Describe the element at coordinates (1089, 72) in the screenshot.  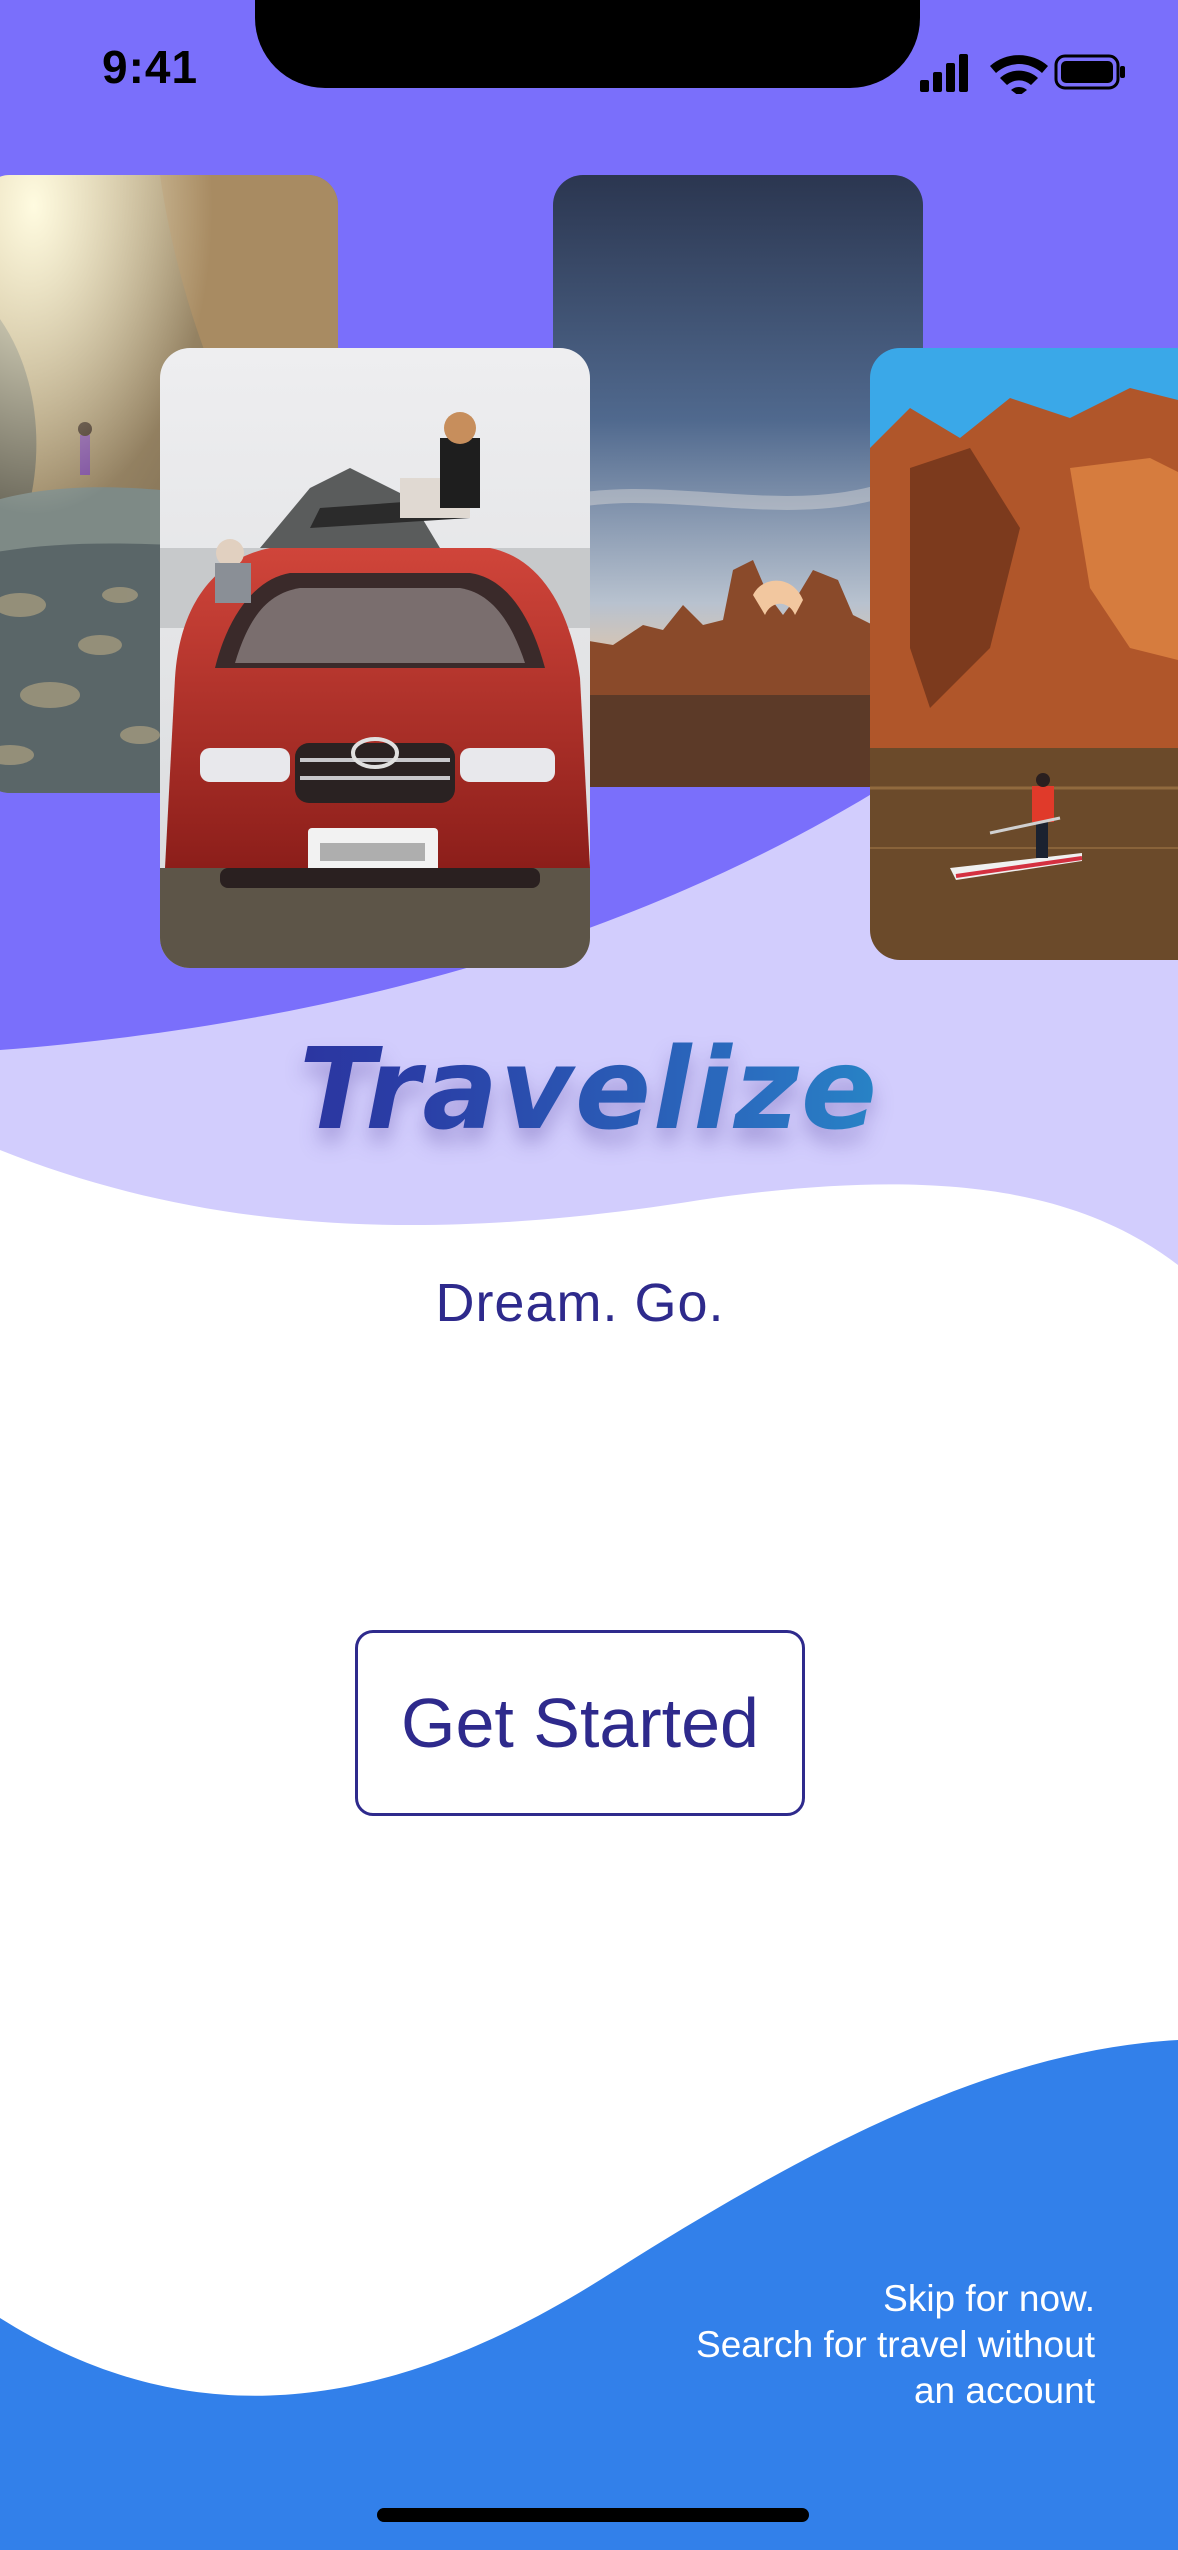
I see `battery-icon` at that location.